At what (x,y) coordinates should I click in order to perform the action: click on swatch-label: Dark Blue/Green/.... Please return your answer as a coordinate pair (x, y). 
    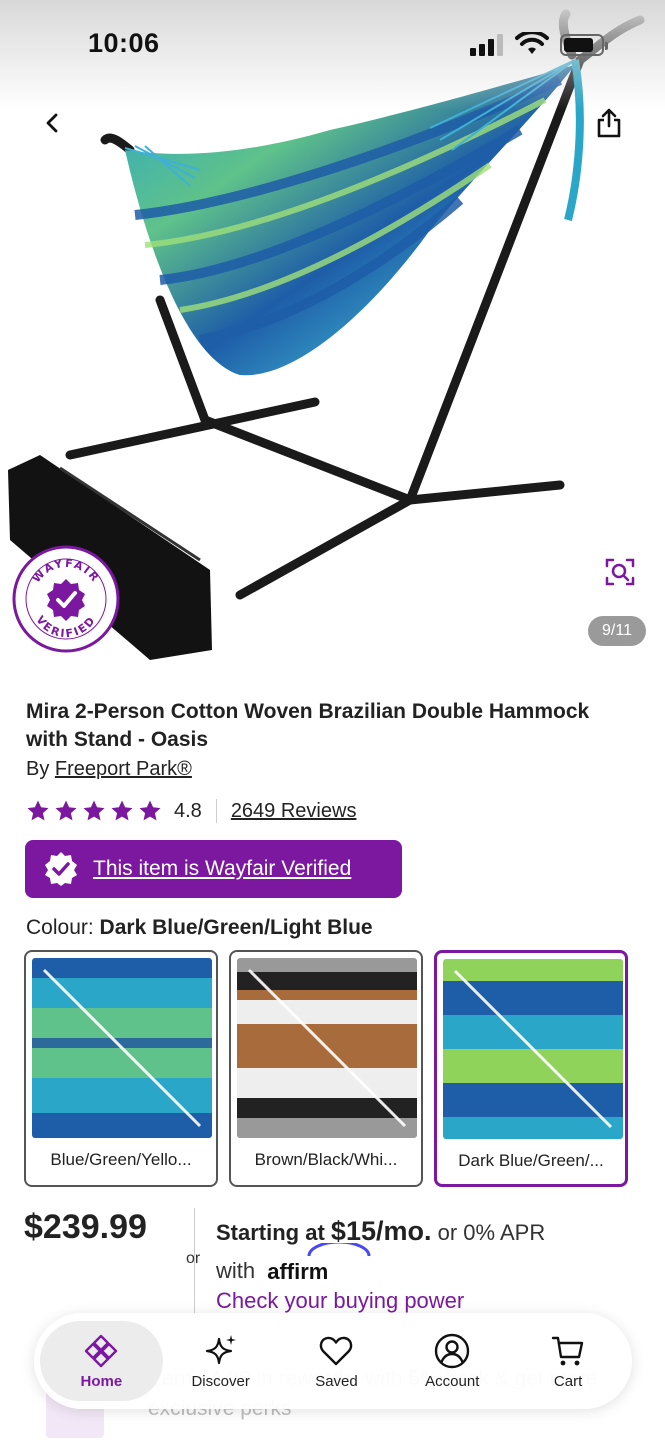
    Looking at the image, I should click on (531, 1160).